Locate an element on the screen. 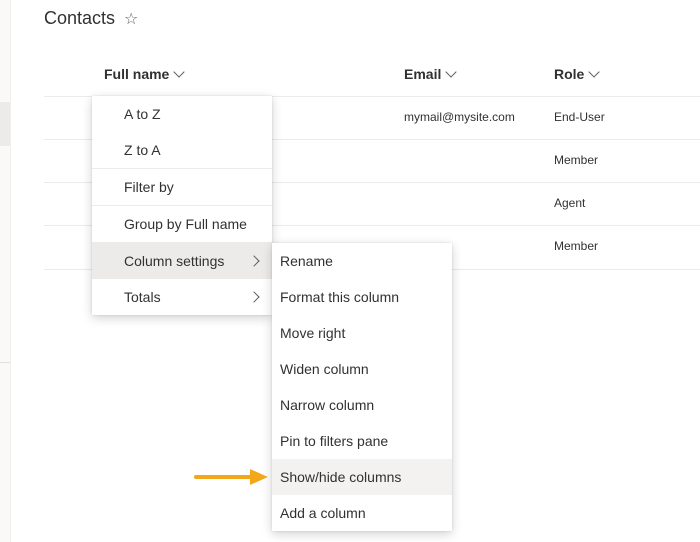  arrow-right-icon is located at coordinates (231, 477).